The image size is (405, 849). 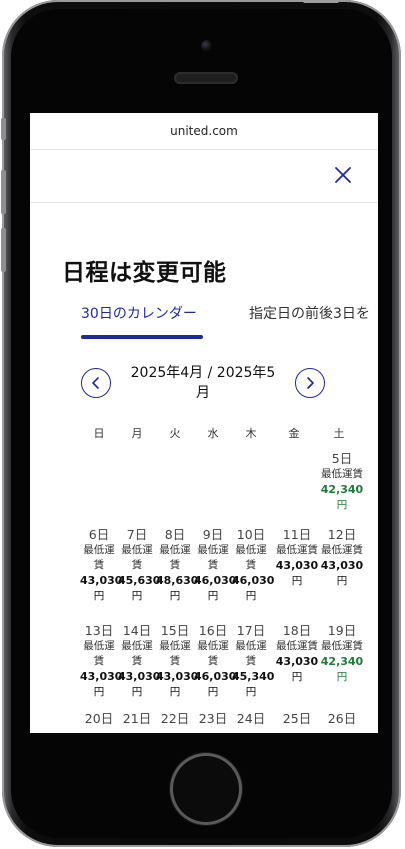 What do you see at coordinates (342, 630) in the screenshot?
I see `day-label: 19日` at bounding box center [342, 630].